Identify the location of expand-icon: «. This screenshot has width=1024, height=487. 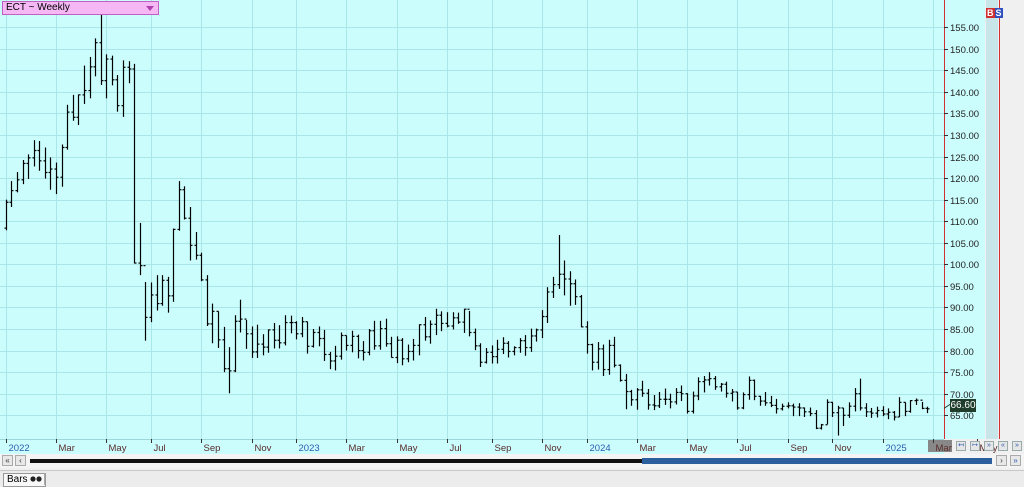
(1003, 446).